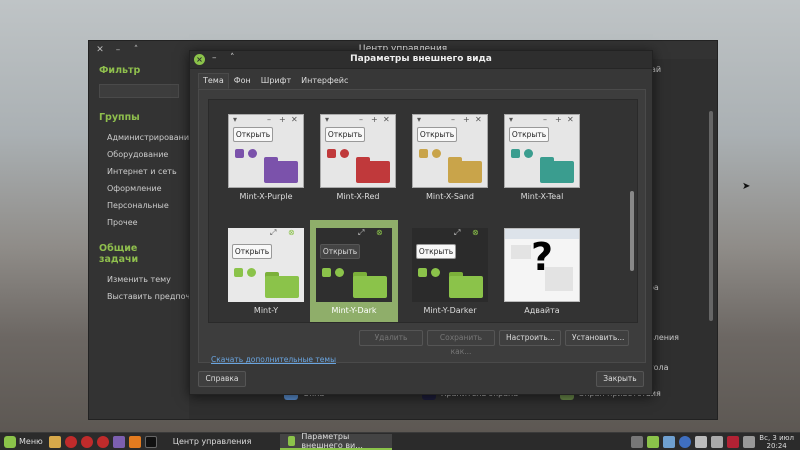 The width and height of the screenshot is (800, 450). Describe the element at coordinates (118, 441) in the screenshot. I see `app-icon` at that location.